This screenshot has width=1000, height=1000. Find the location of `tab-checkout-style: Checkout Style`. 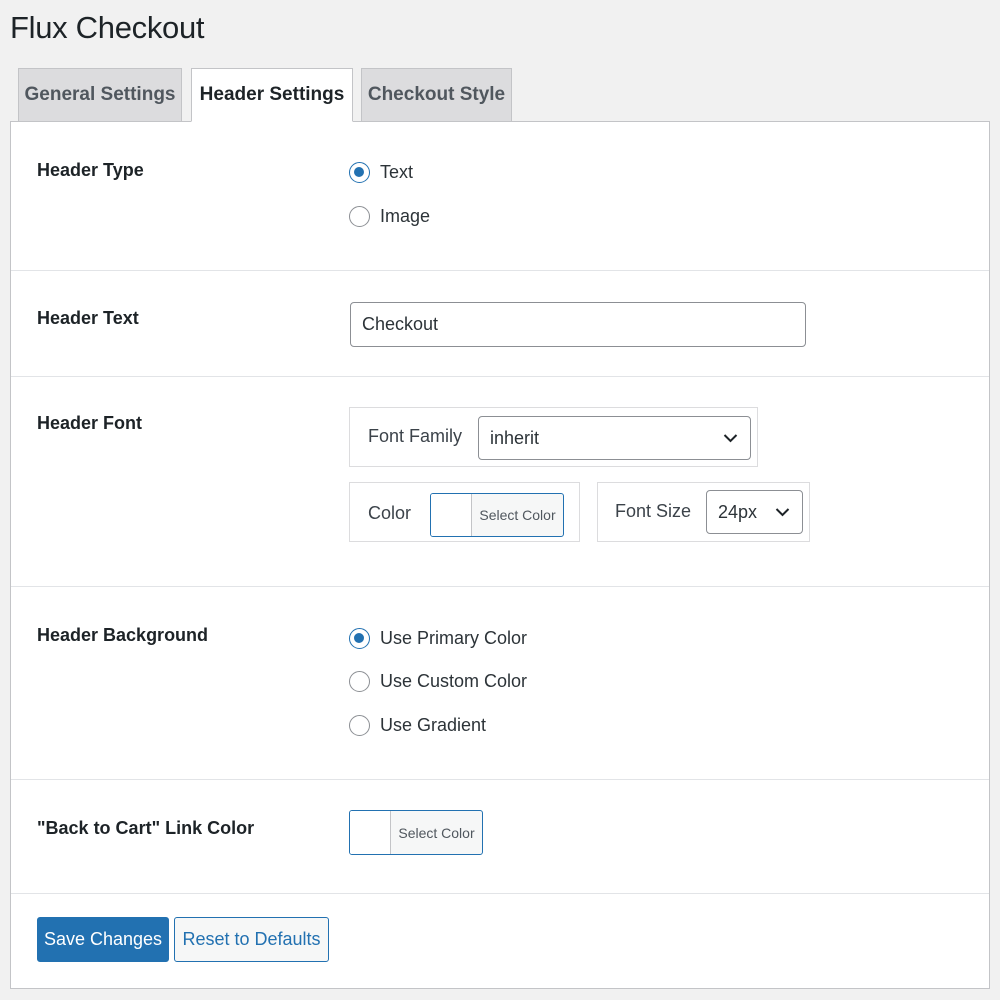

tab-checkout-style: Checkout Style is located at coordinates (436, 95).